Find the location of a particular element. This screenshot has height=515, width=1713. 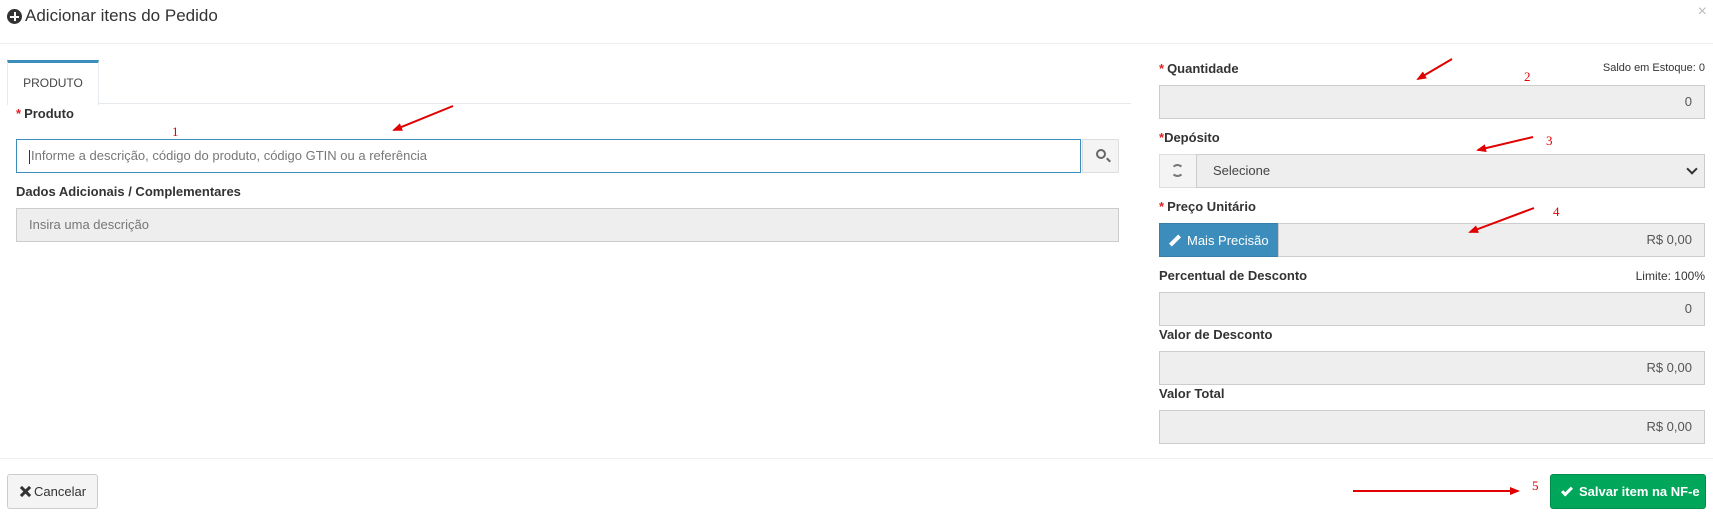

mais-precisao-button: Mais Precisão is located at coordinates (1219, 240).